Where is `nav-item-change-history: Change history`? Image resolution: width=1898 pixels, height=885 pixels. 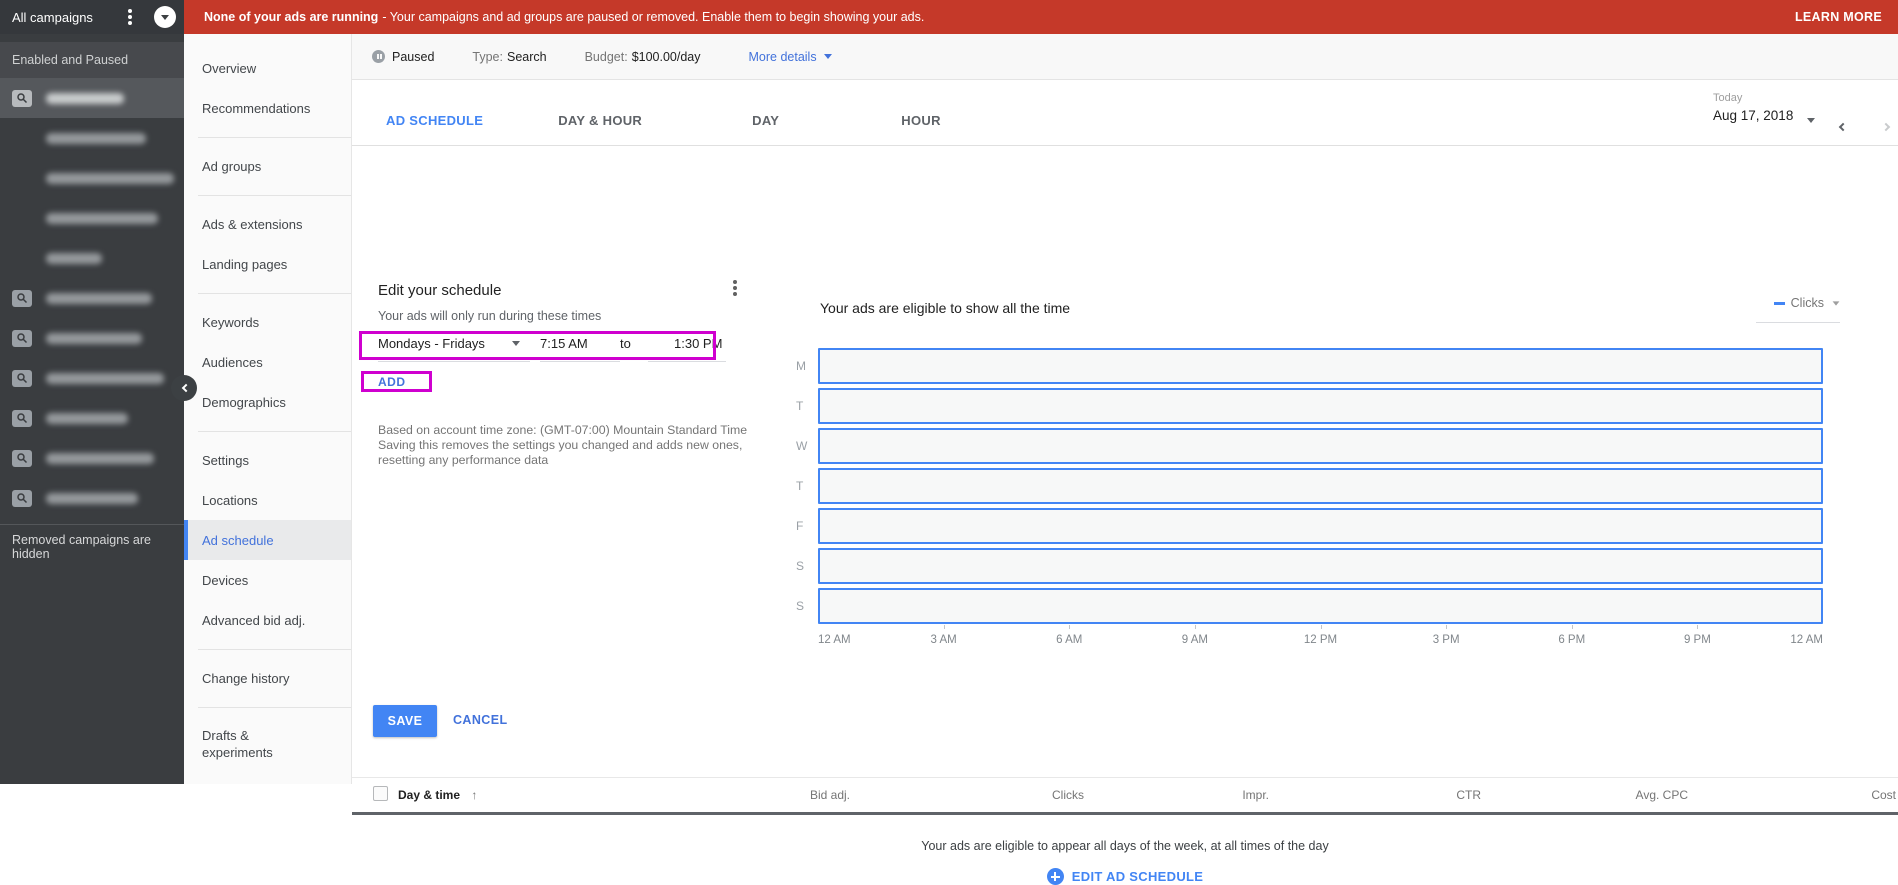 nav-item-change-history: Change history is located at coordinates (267, 678).